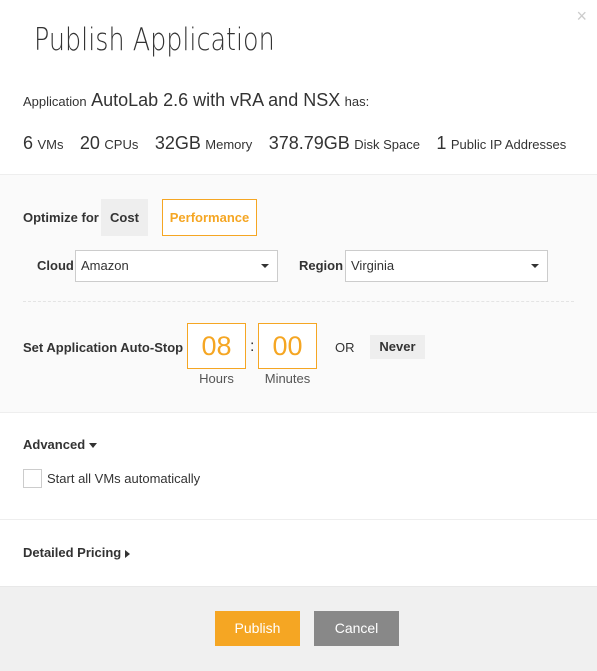  What do you see at coordinates (344, 143) in the screenshot?
I see `stat-disk-space: 378.79GB Disk Space` at bounding box center [344, 143].